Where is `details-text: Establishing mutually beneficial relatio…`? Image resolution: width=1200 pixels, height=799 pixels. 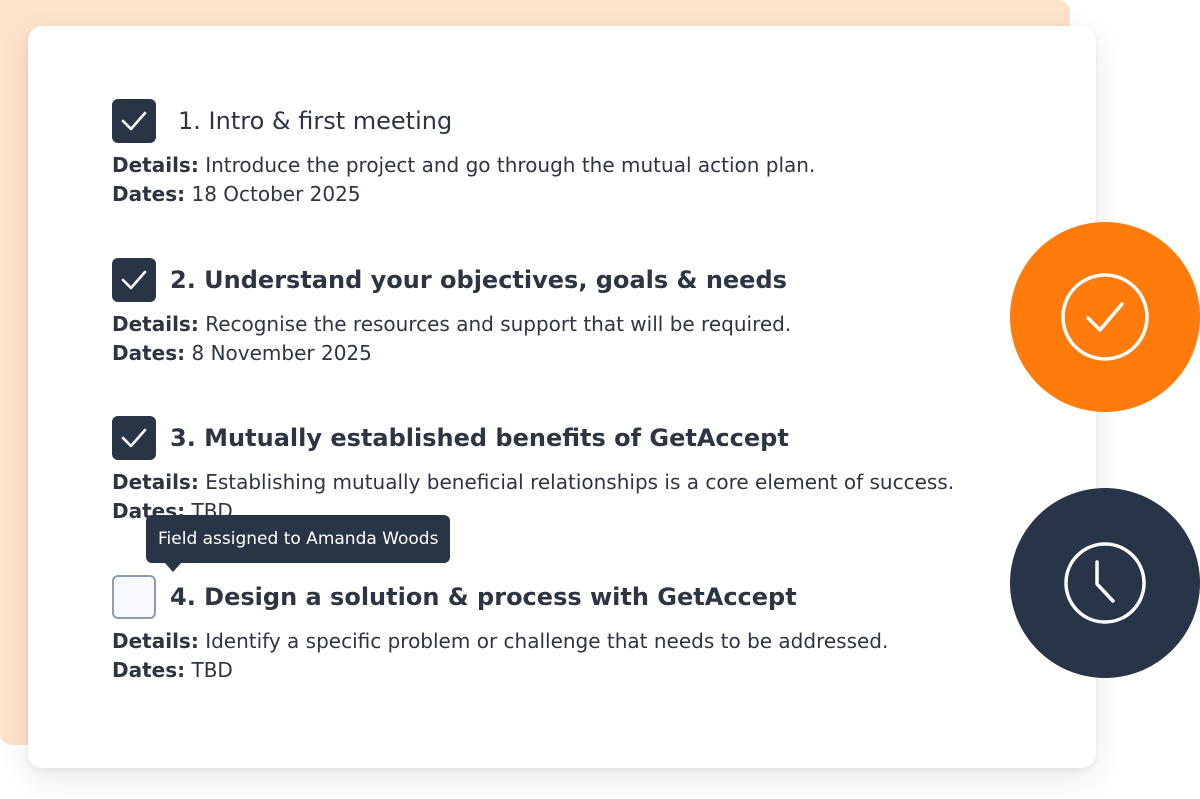 details-text: Establishing mutually beneficial relatio… is located at coordinates (576, 482).